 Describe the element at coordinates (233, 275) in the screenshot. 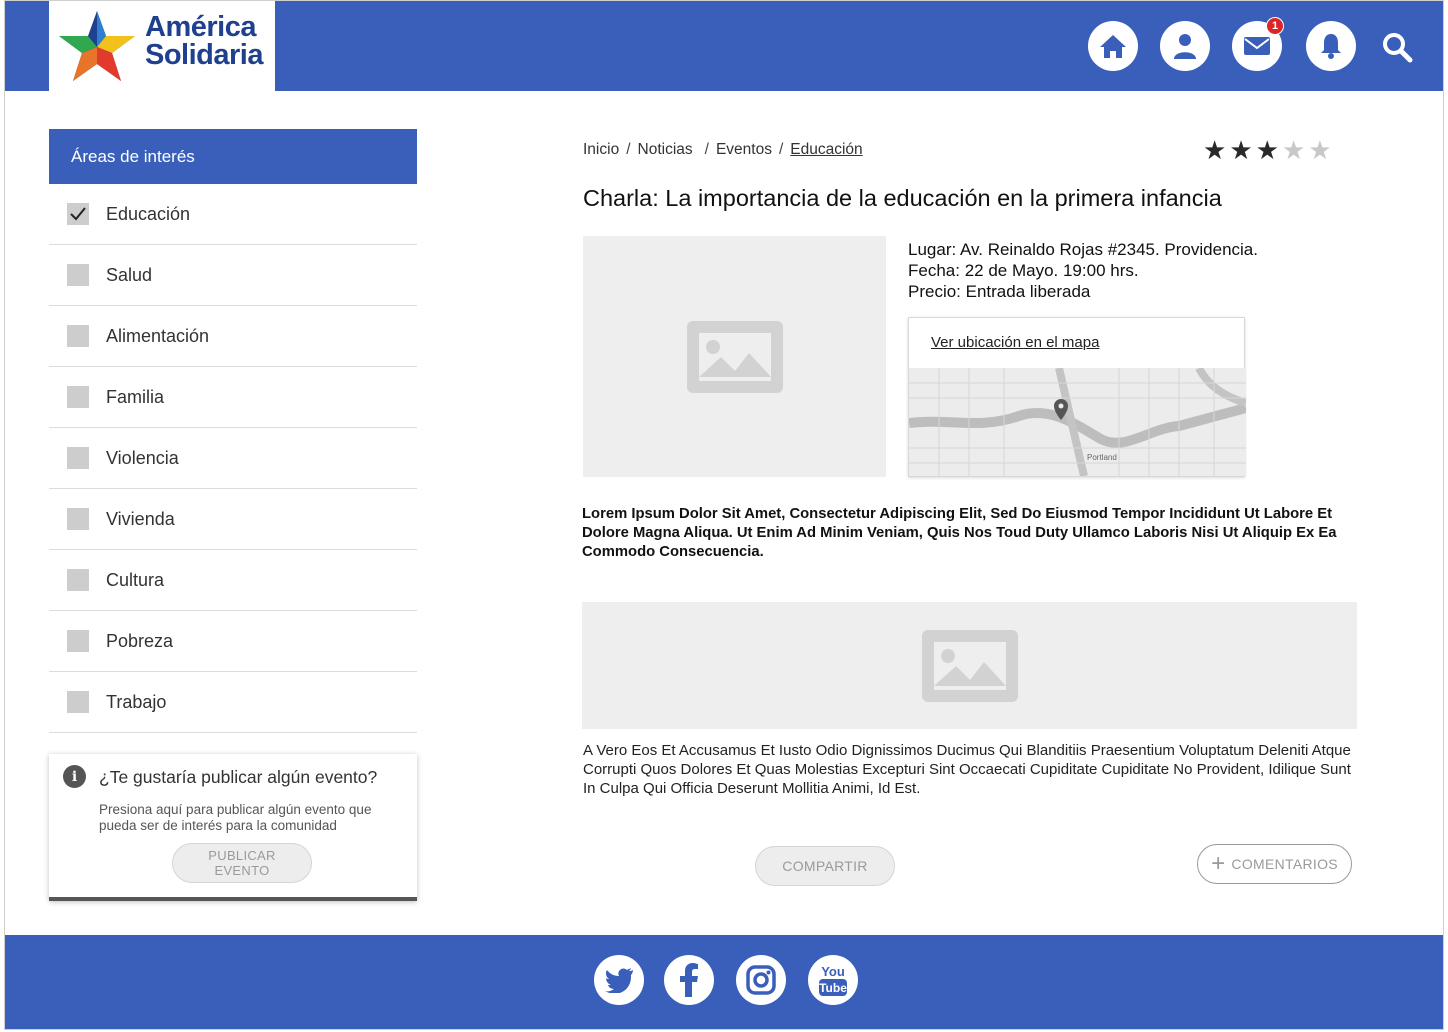

I see `sidebar-item-1: Salud` at that location.